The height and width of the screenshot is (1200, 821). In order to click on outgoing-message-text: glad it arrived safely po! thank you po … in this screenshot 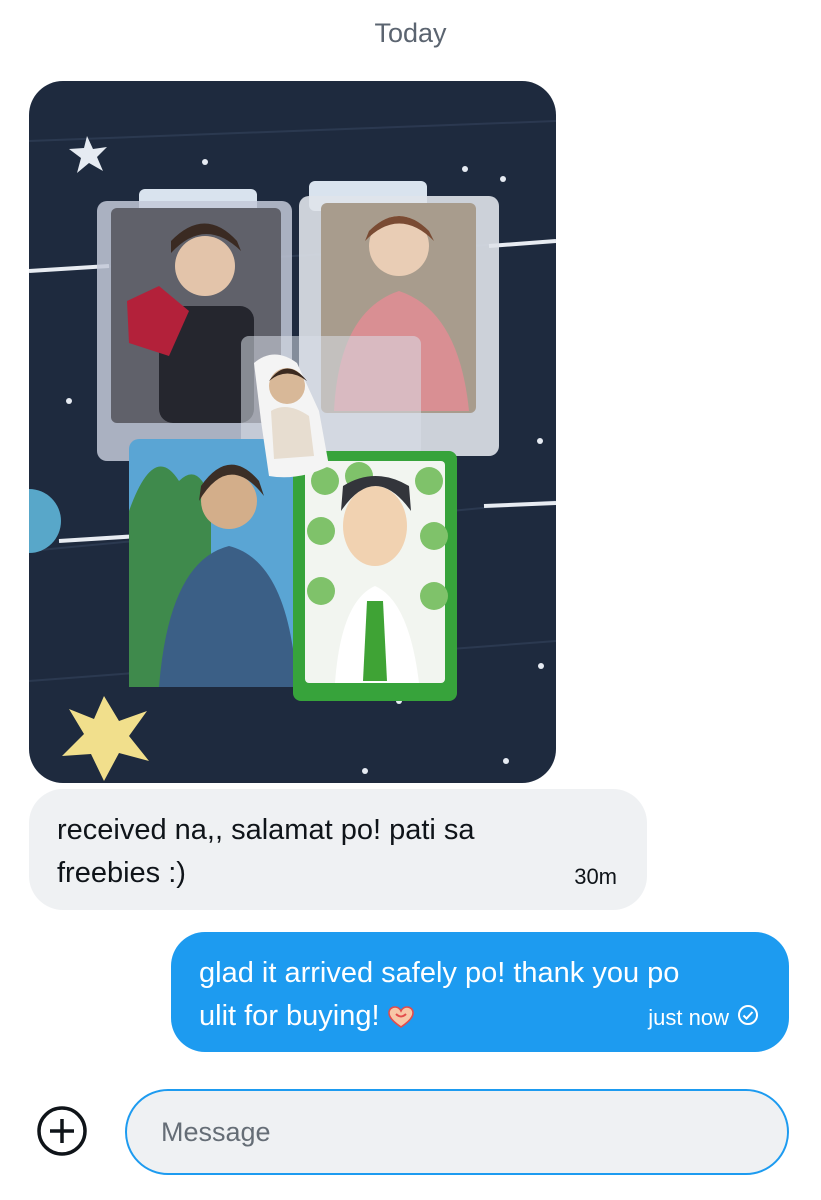, I will do `click(439, 994)`.